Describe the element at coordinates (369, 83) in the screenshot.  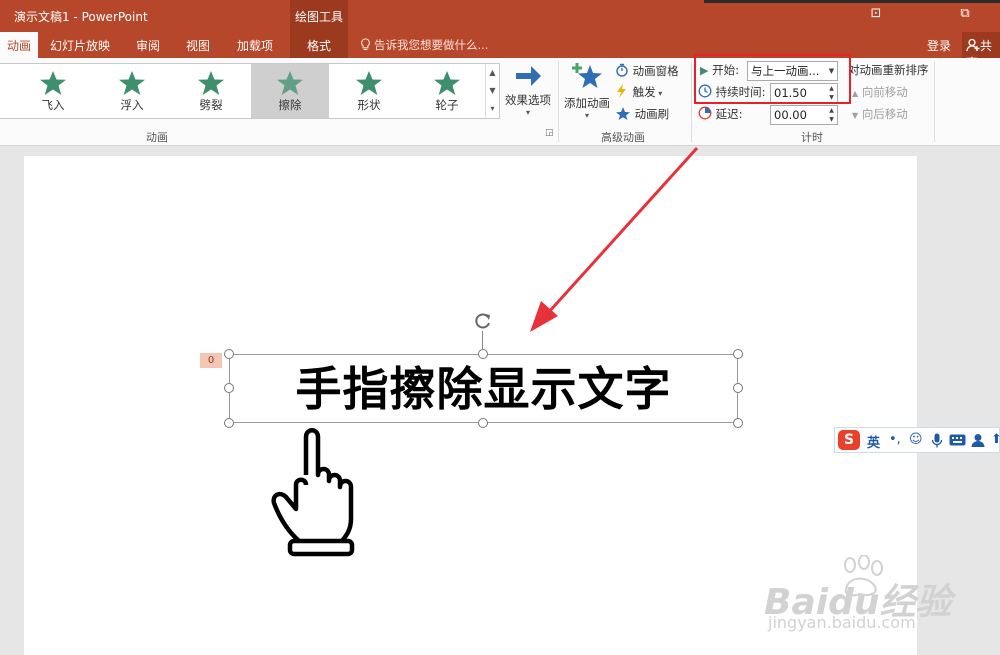
I see `shape-star-icon` at that location.